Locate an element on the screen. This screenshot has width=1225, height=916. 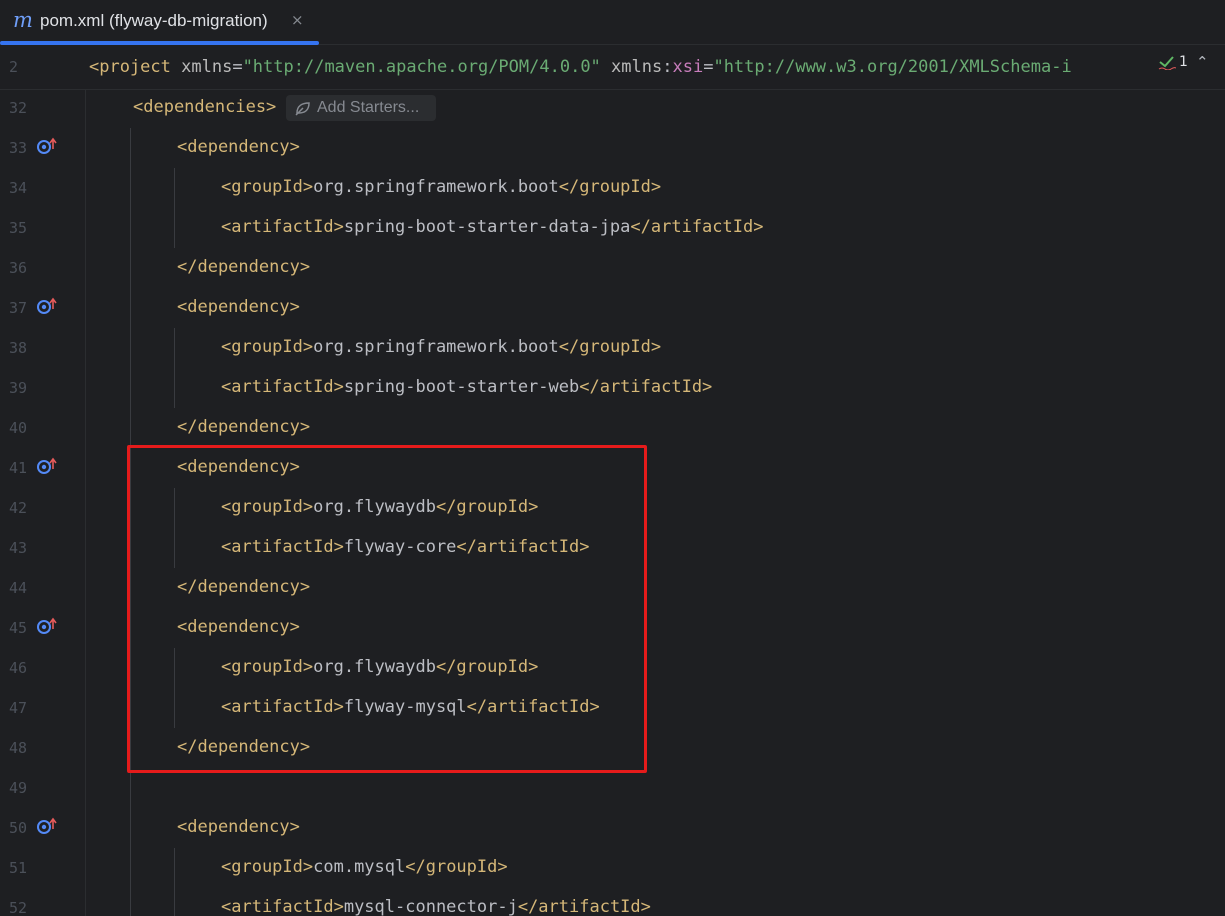
line-number: 39 is located at coordinates (18, 388).